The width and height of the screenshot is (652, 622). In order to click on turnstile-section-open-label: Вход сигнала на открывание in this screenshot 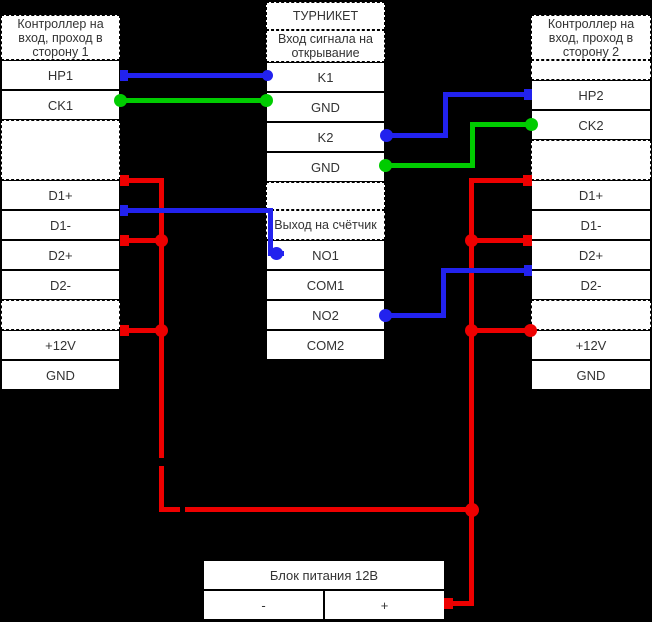, I will do `click(325, 46)`.